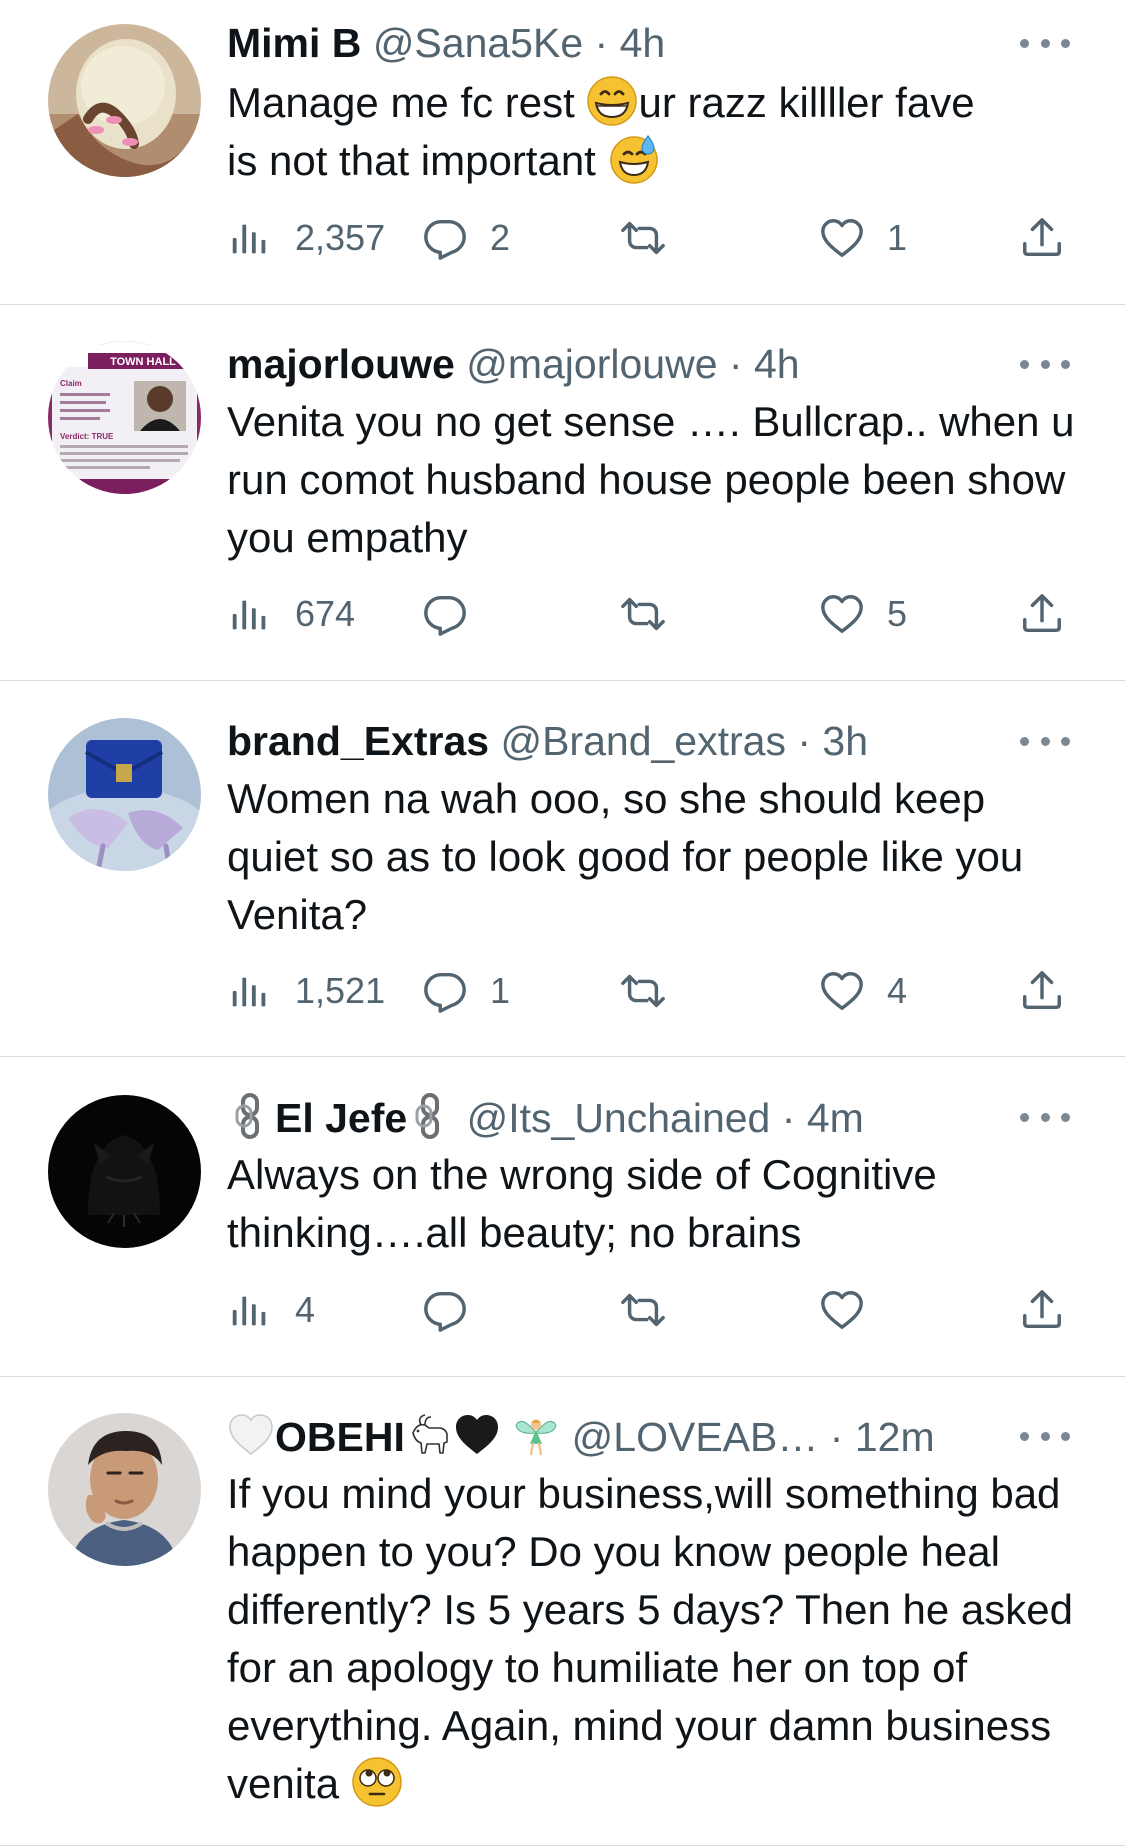 The height and width of the screenshot is (1846, 1125). I want to click on display-name: El Jefe, so click(341, 1118).